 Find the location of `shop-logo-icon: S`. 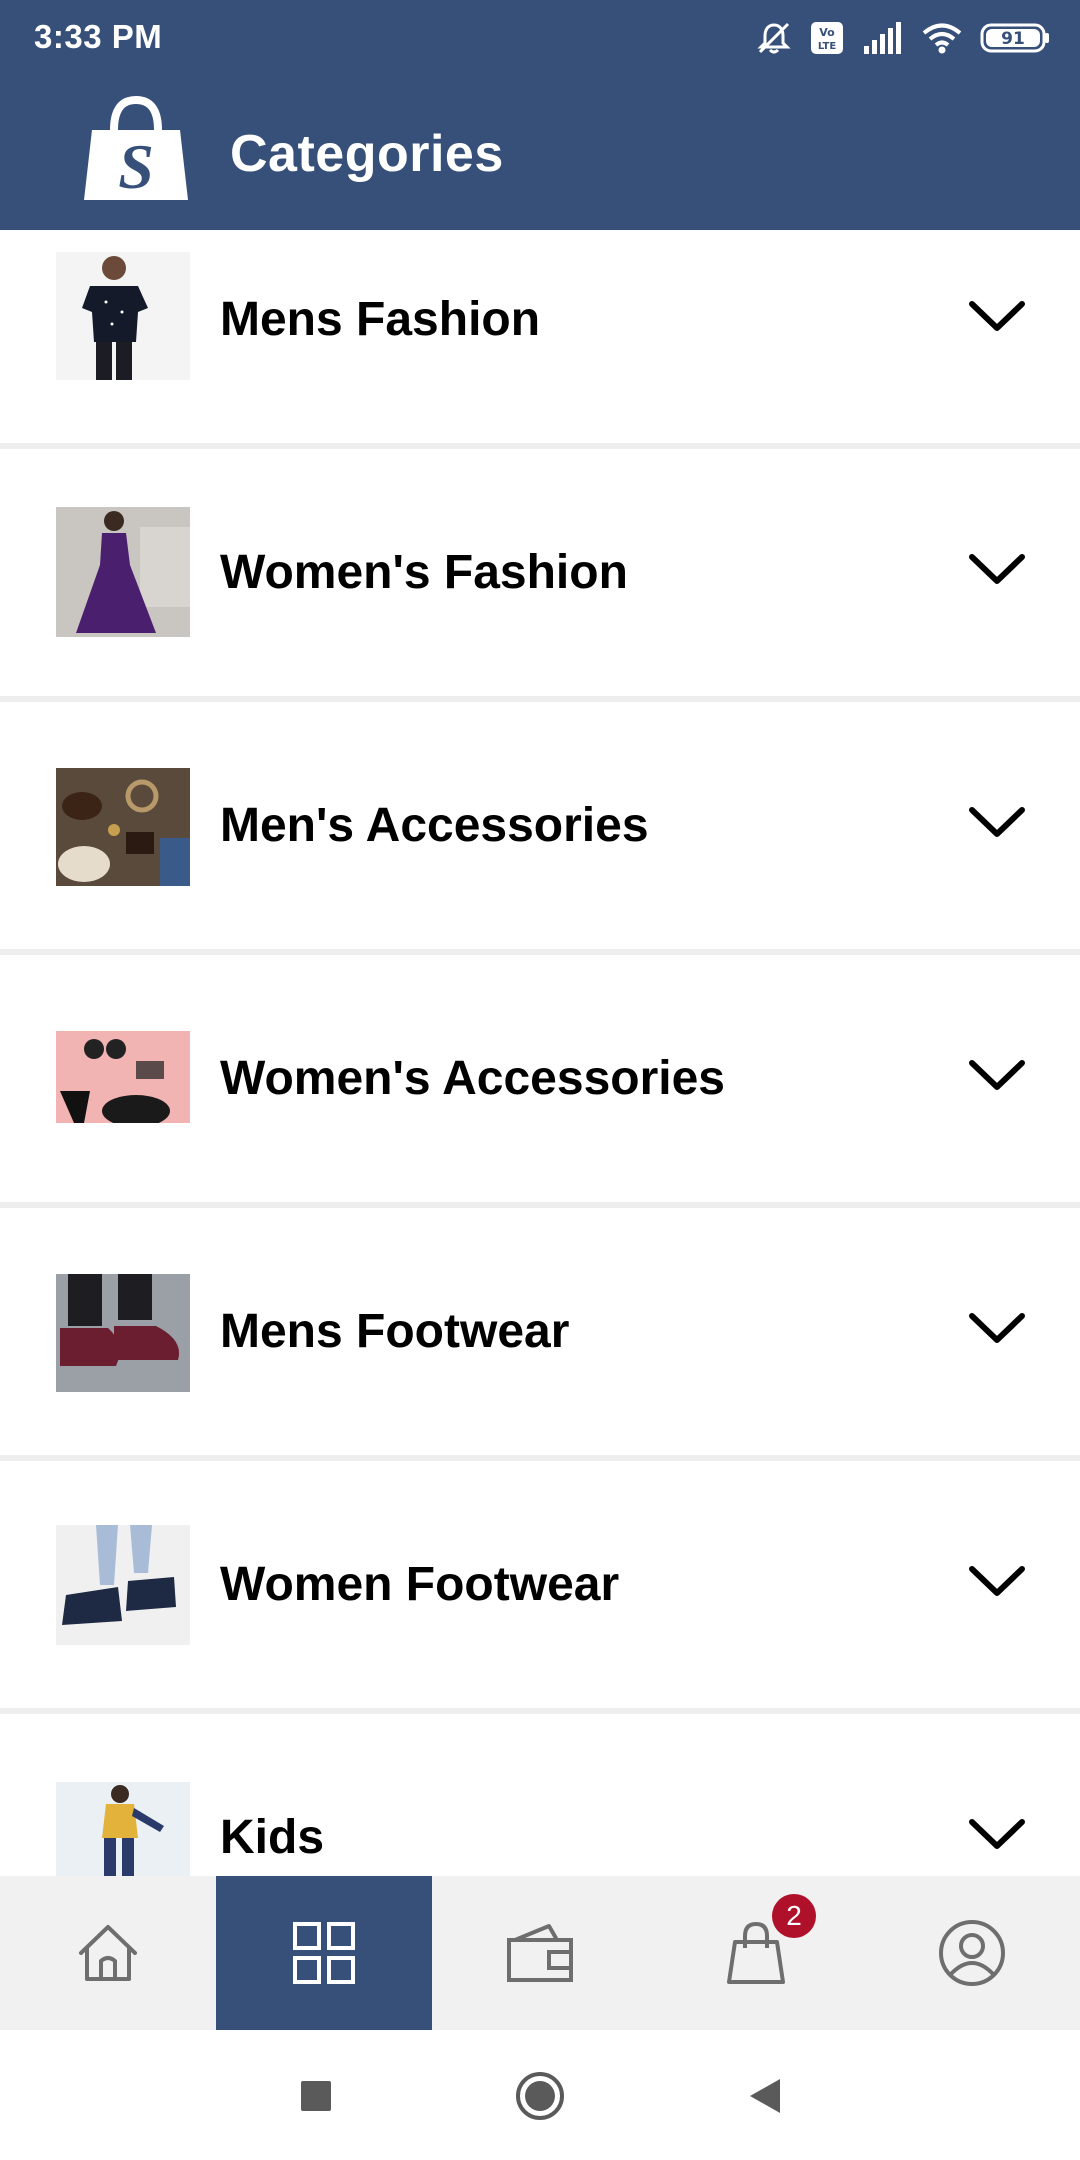

shop-logo-icon: S is located at coordinates (136, 151).